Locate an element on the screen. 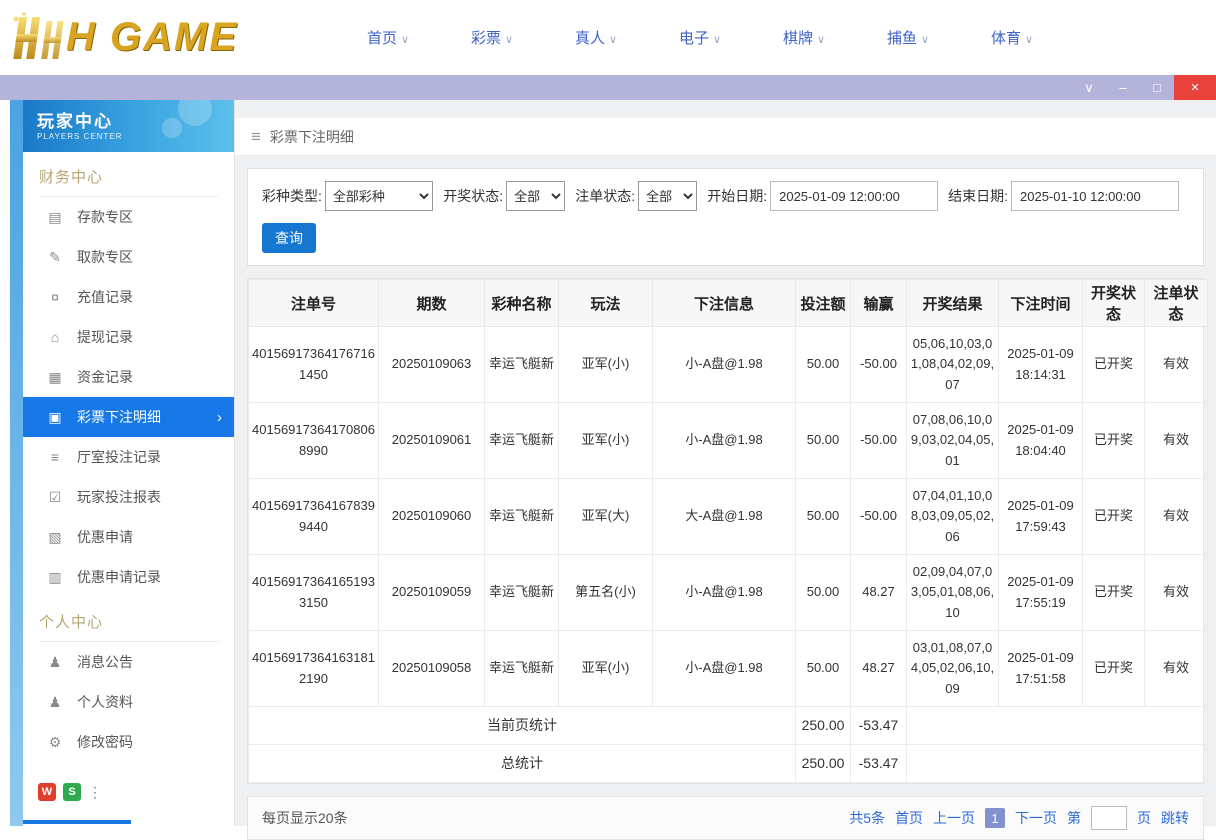  sidebar-item-hall: ≡ 厅室投注记录 is located at coordinates (128, 457).